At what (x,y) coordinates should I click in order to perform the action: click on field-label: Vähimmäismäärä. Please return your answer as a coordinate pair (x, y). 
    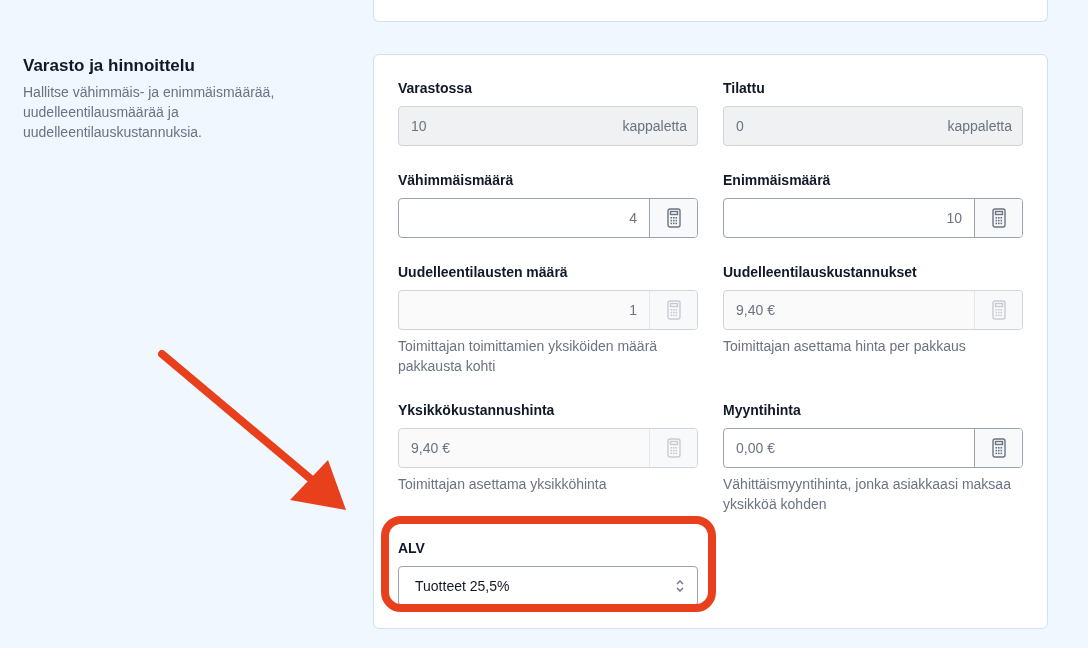
    Looking at the image, I should click on (456, 180).